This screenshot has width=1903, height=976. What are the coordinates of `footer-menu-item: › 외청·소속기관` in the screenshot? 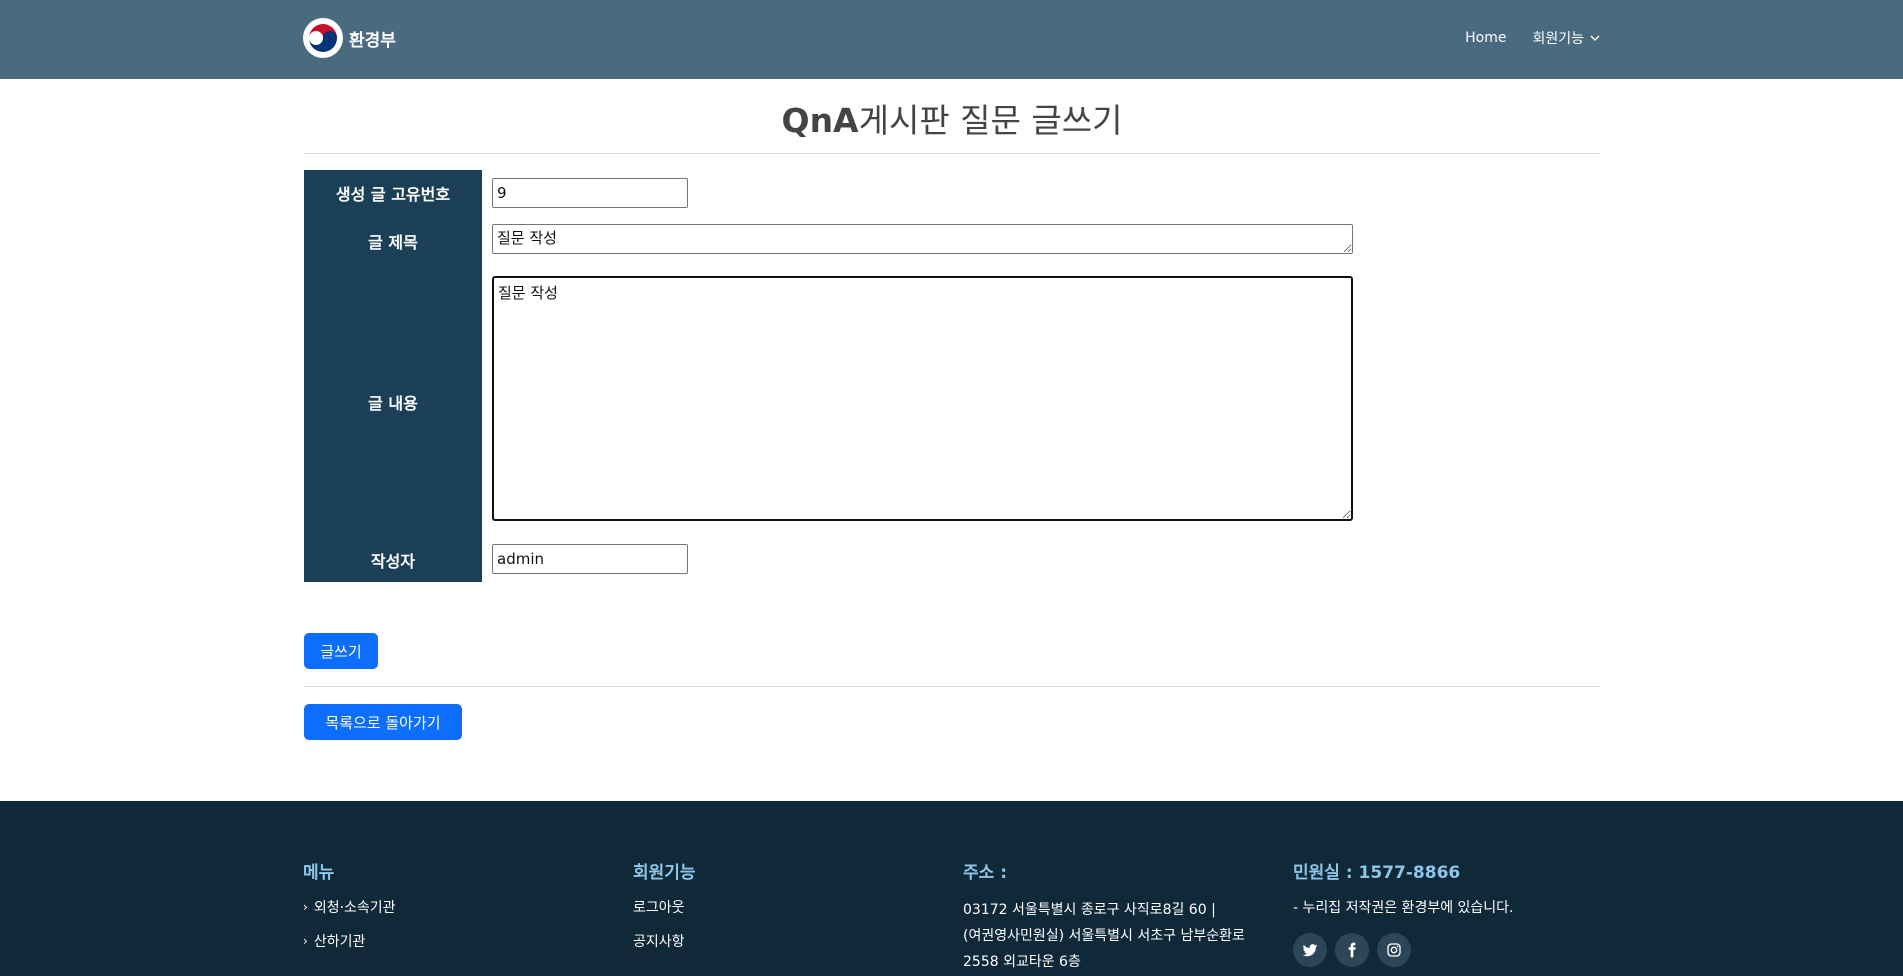 It's located at (349, 907).